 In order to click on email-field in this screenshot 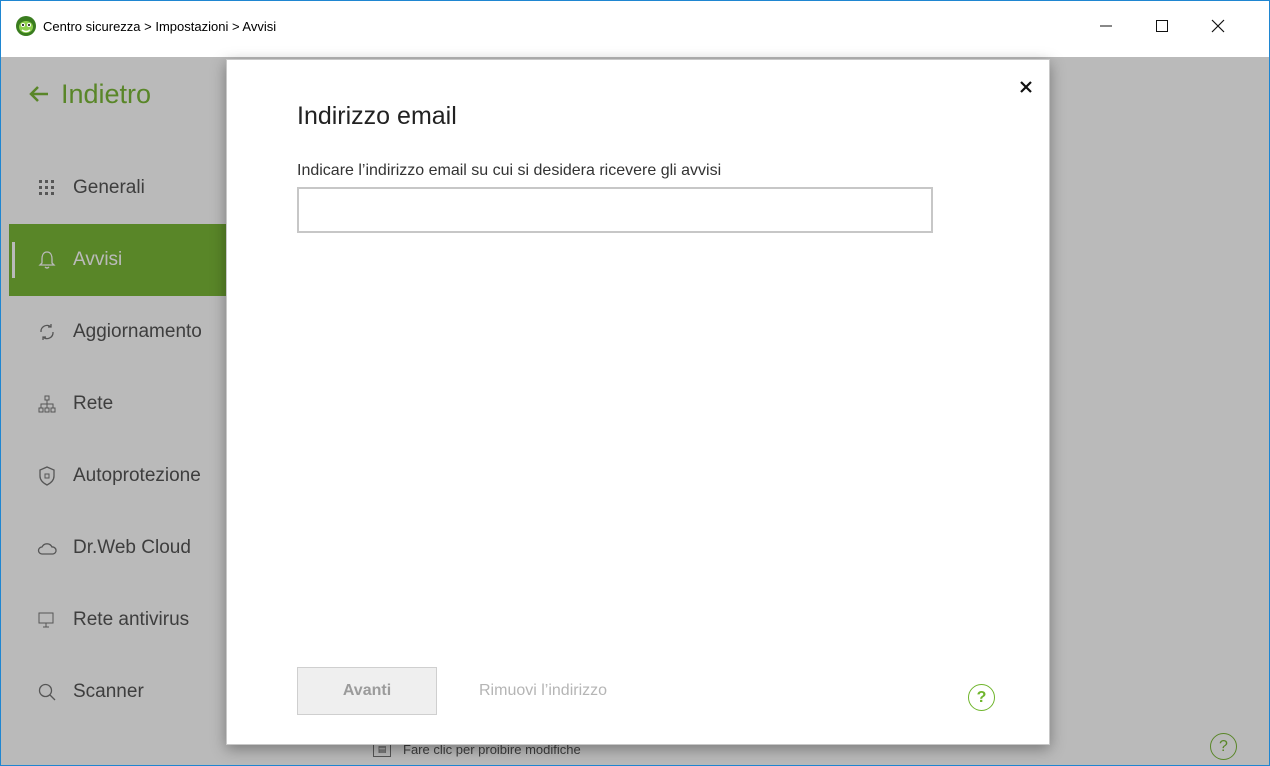, I will do `click(615, 210)`.